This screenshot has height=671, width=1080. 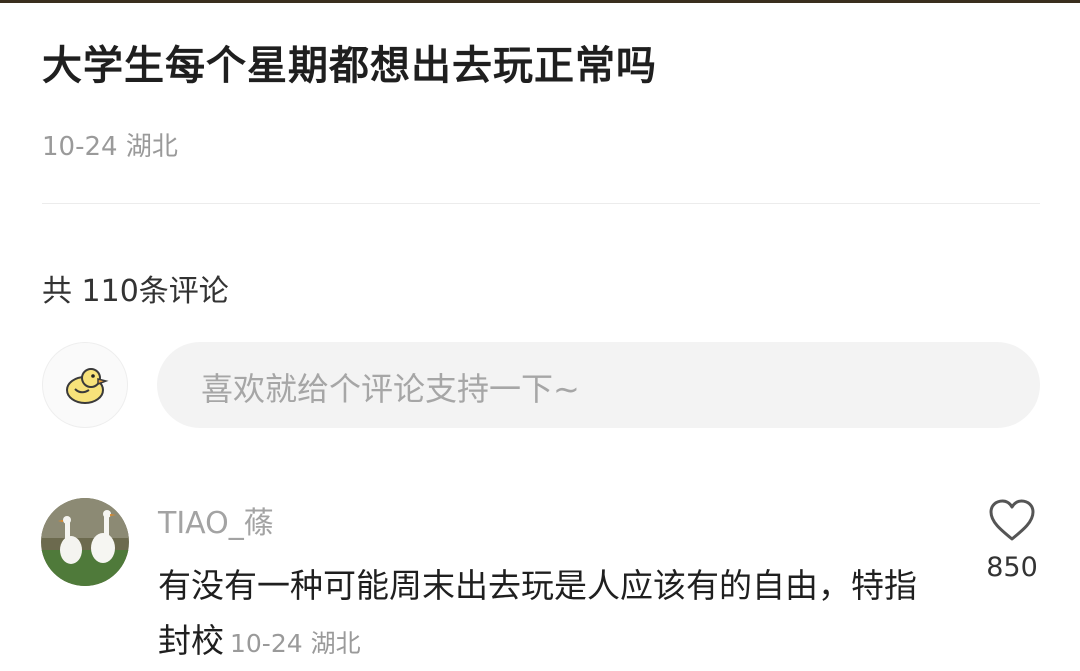 What do you see at coordinates (540, 1) in the screenshot?
I see `top-edge-strip` at bounding box center [540, 1].